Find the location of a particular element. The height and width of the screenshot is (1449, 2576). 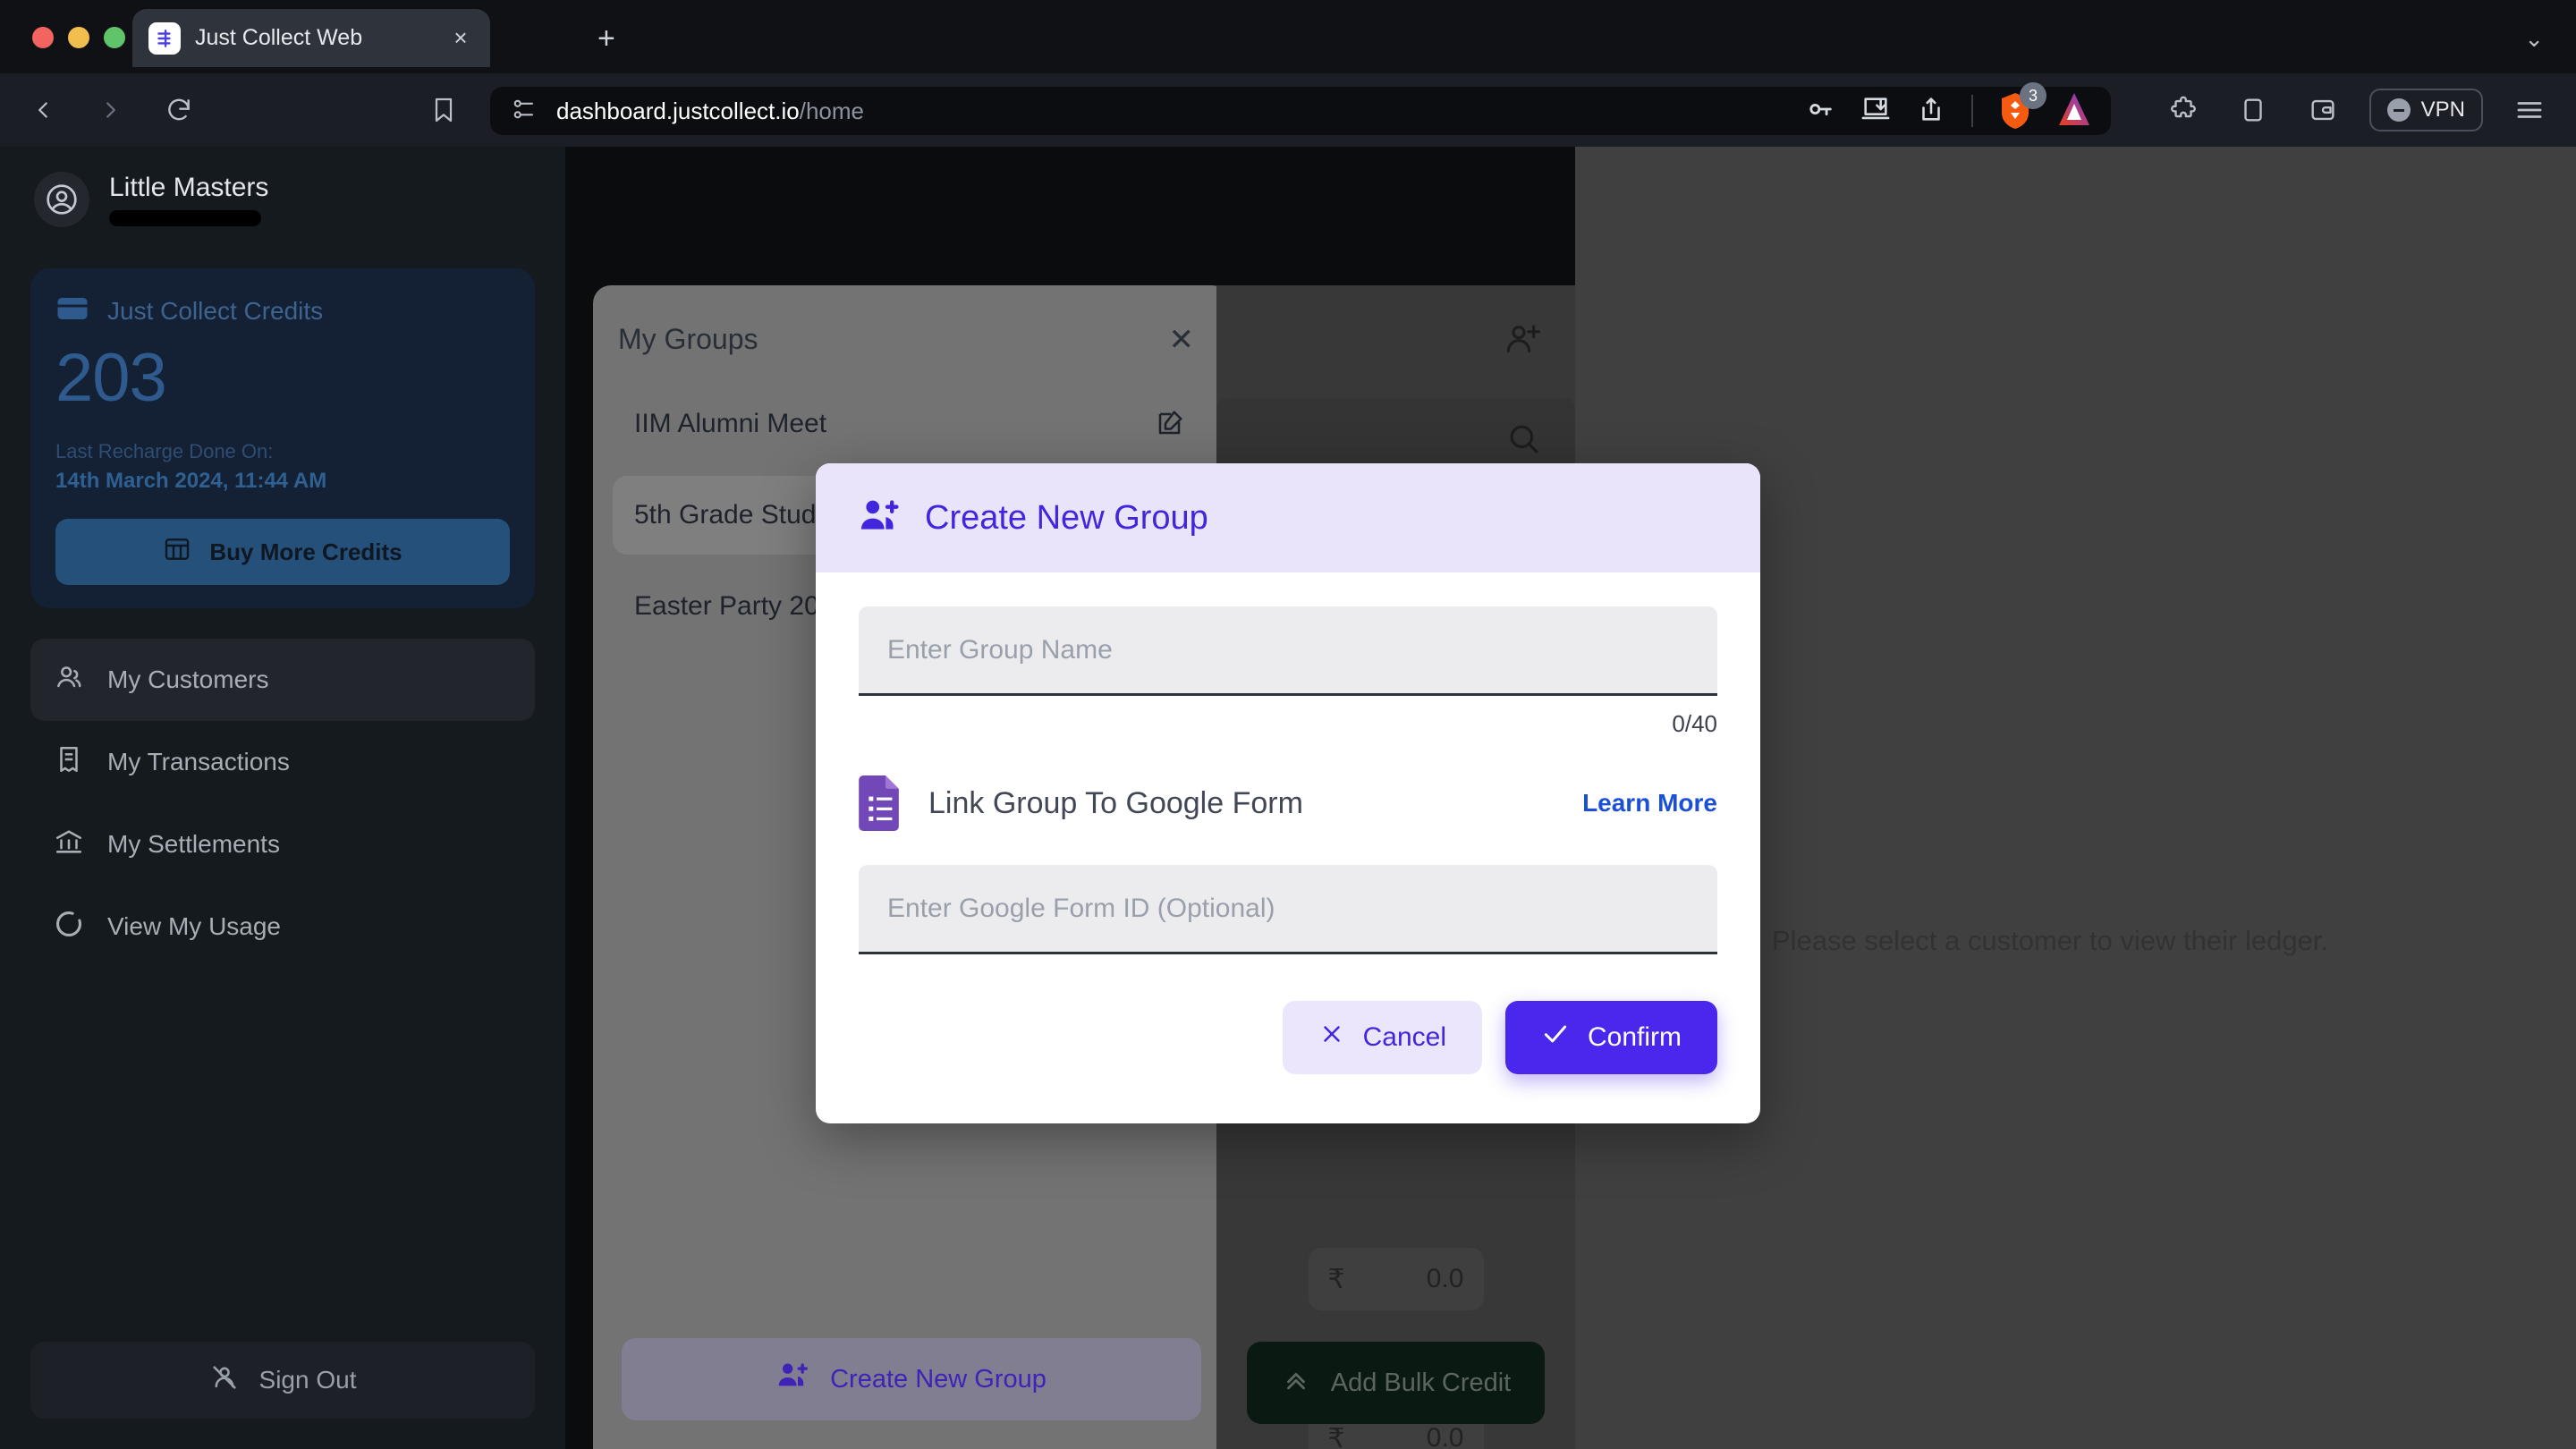

reload-icon is located at coordinates (179, 110).